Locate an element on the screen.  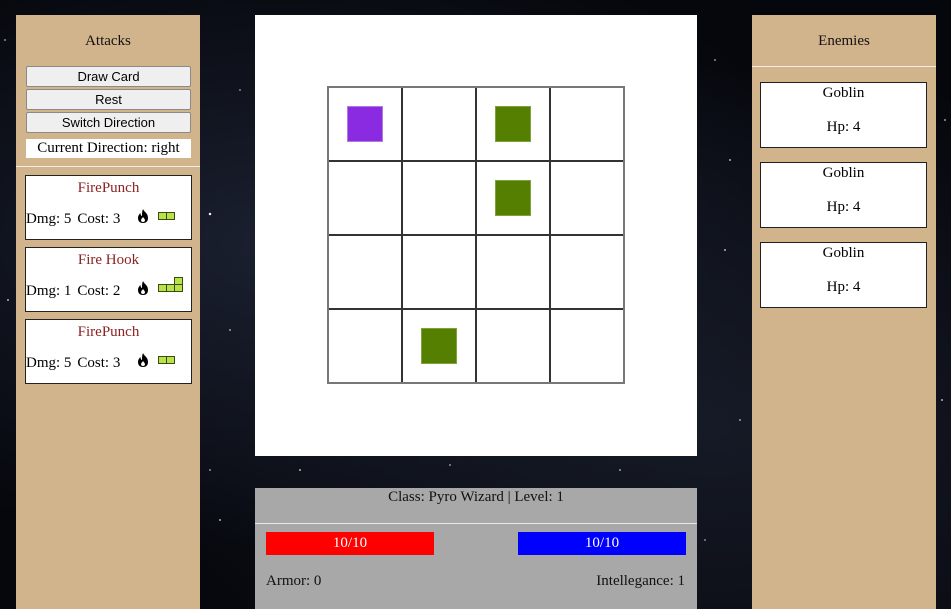
card-cost: Cost: 2 is located at coordinates (99, 291).